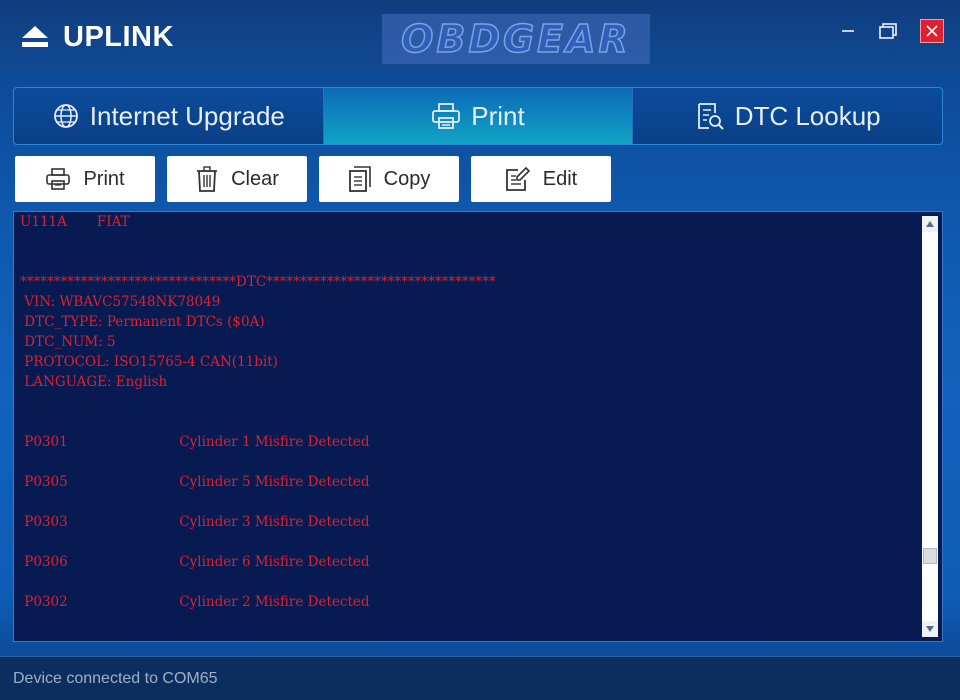 The height and width of the screenshot is (700, 960). I want to click on minimize-icon, so click(848, 31).